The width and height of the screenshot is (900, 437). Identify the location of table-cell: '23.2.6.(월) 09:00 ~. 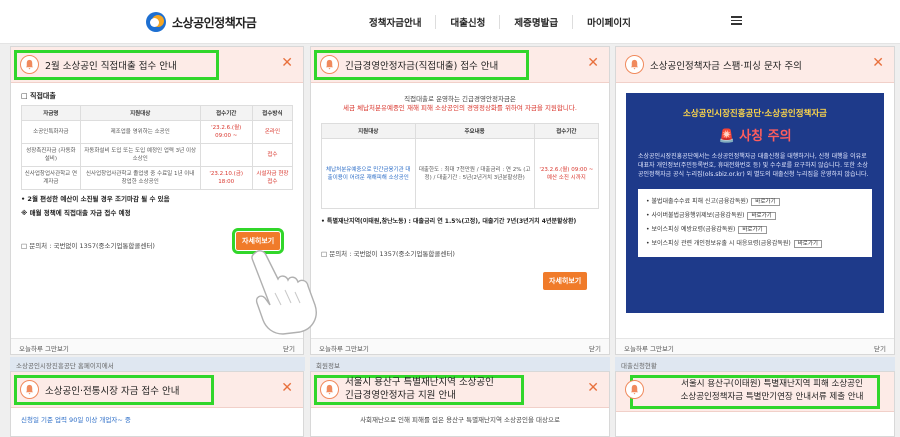
(226, 132).